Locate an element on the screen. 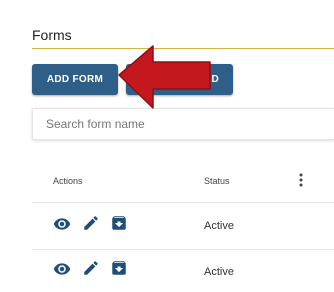 The image size is (334, 292). row-divider is located at coordinates (183, 249).